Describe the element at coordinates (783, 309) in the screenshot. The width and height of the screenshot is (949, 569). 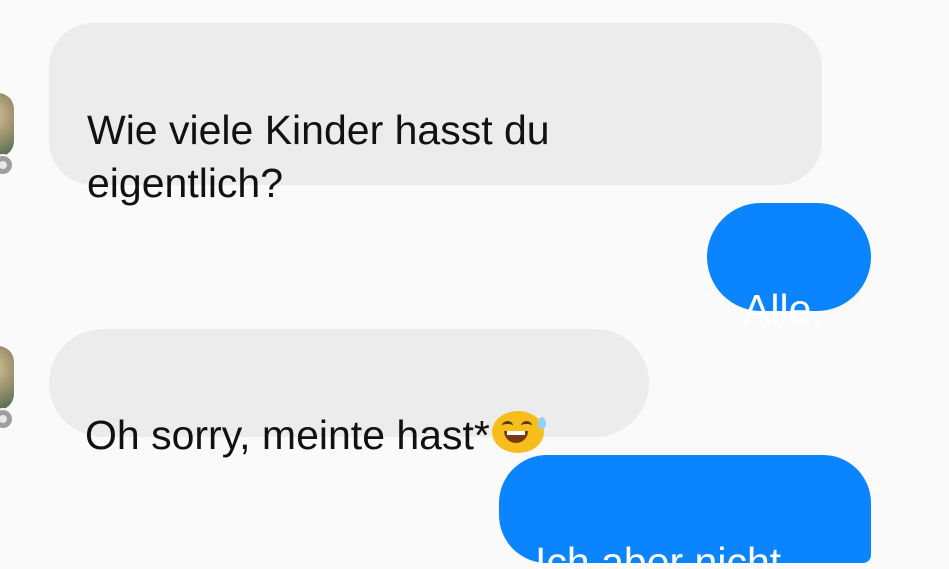
I see `message-text: Alle.` at that location.